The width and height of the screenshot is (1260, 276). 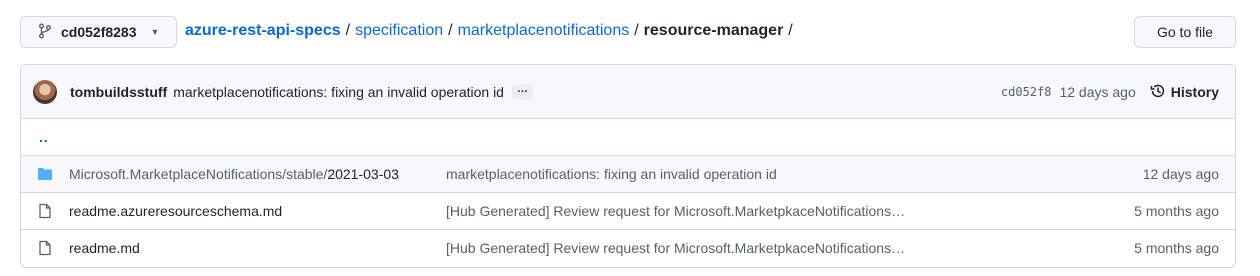 I want to click on file-name-link: readme.azureresourceschema.md, so click(x=175, y=211).